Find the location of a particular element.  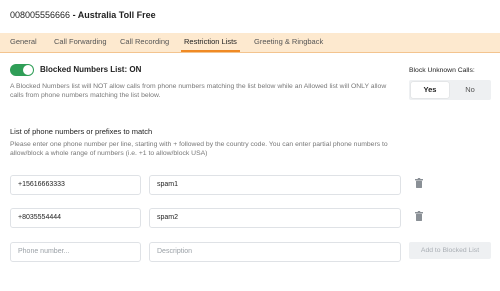

entry-description-field: spam1 is located at coordinates (275, 185).